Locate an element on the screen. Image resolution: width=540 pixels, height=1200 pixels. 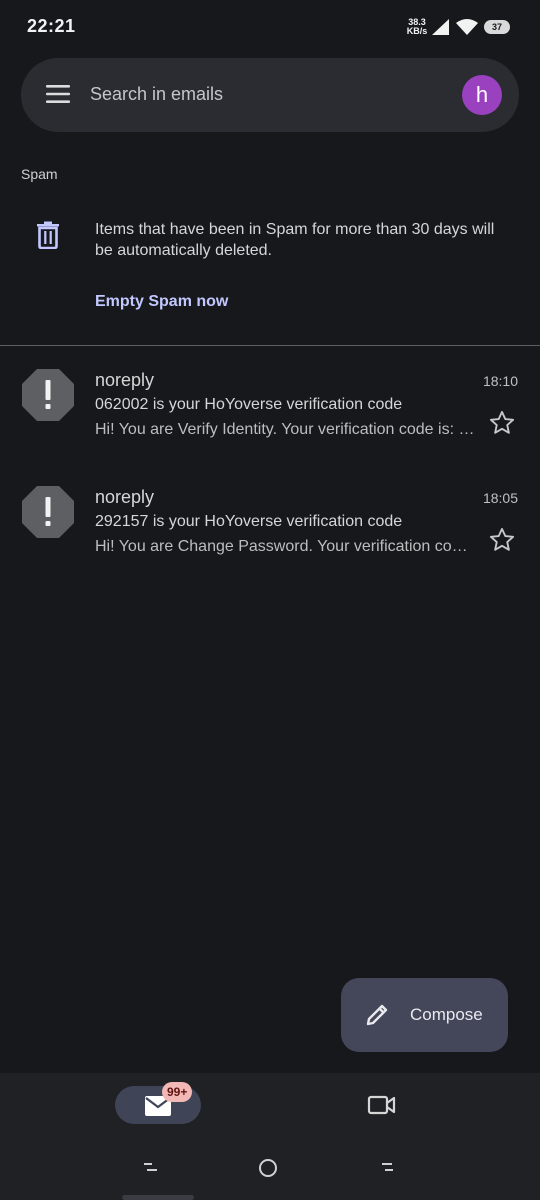
system-recents-icon is located at coordinates (387, 1167).